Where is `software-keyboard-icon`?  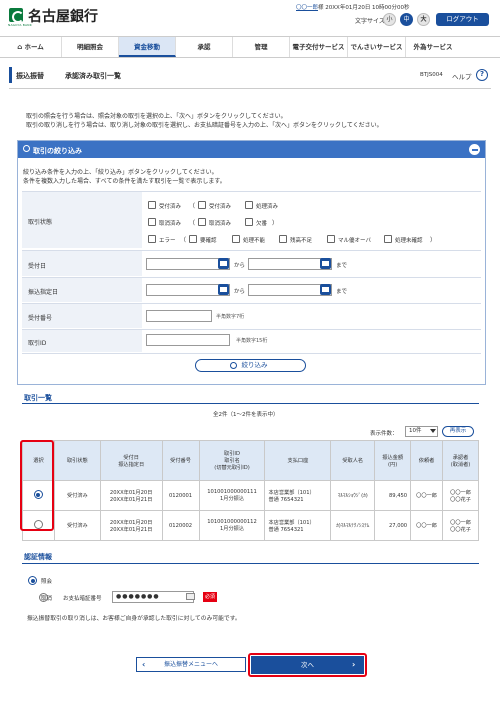
software-keyboard-icon is located at coordinates (190, 596).